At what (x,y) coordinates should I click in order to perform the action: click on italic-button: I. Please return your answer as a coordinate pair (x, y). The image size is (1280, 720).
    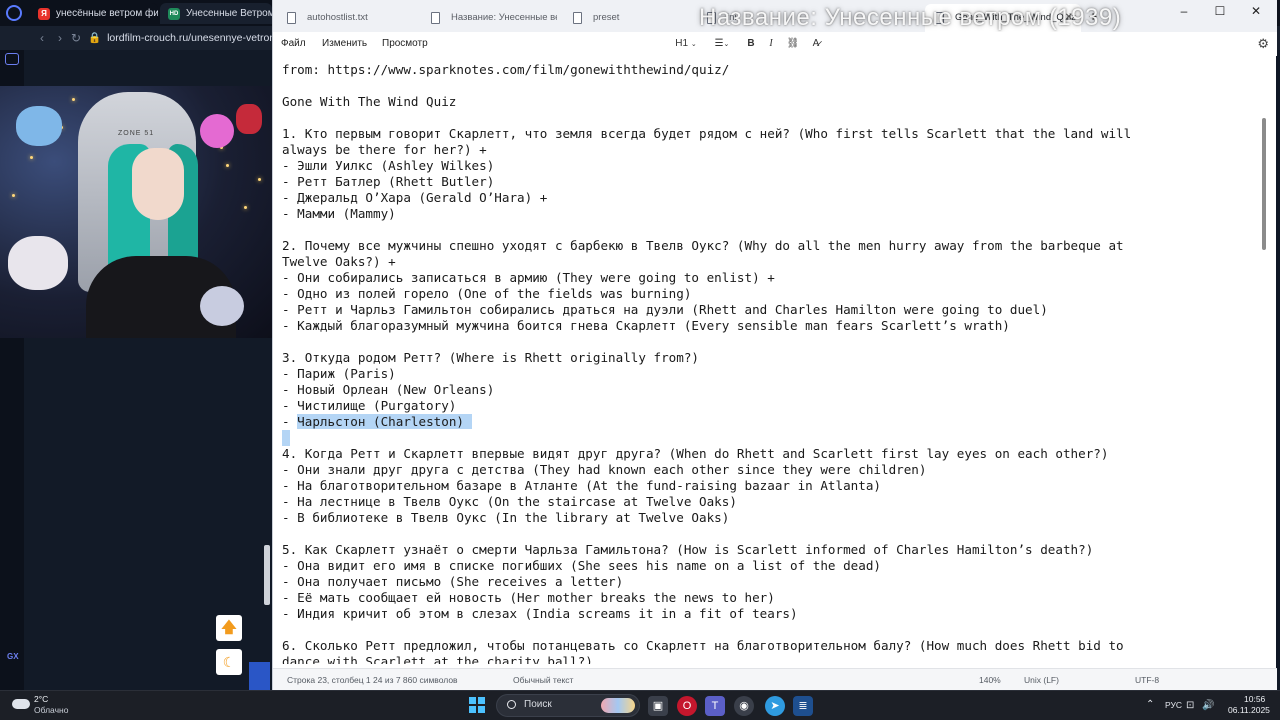
    Looking at the image, I should click on (771, 44).